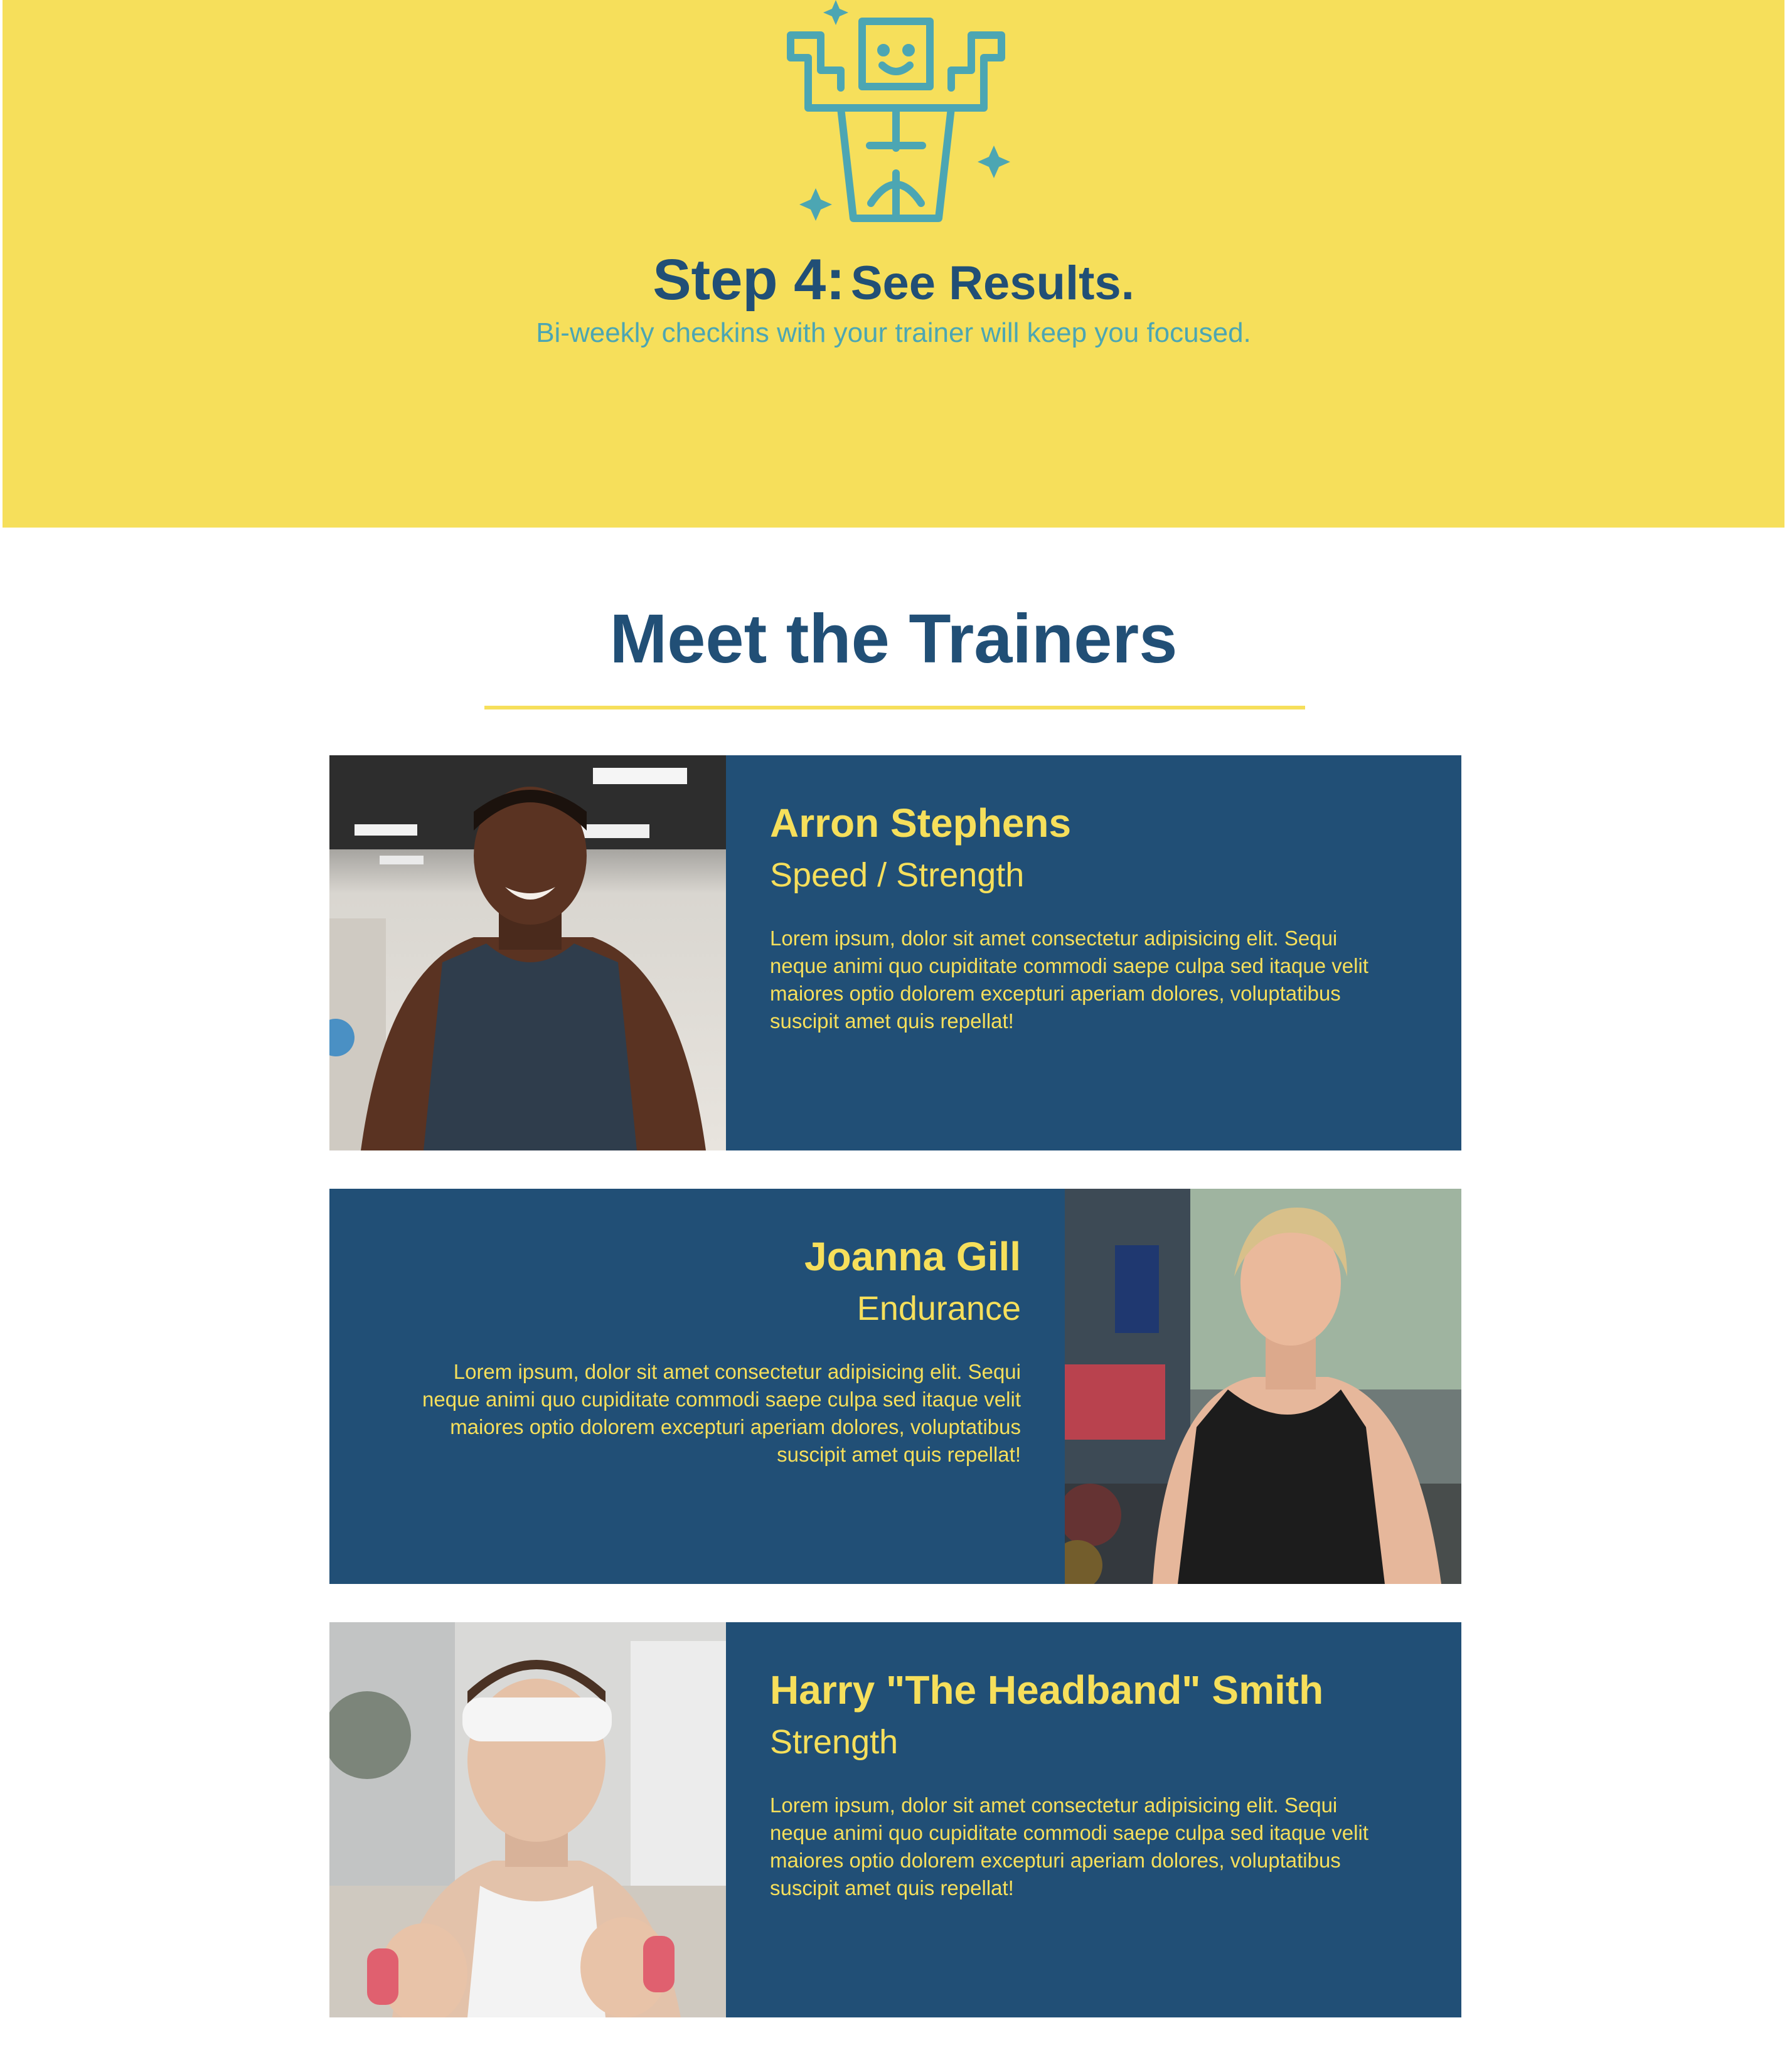  What do you see at coordinates (894, 708) in the screenshot?
I see `section-divider` at bounding box center [894, 708].